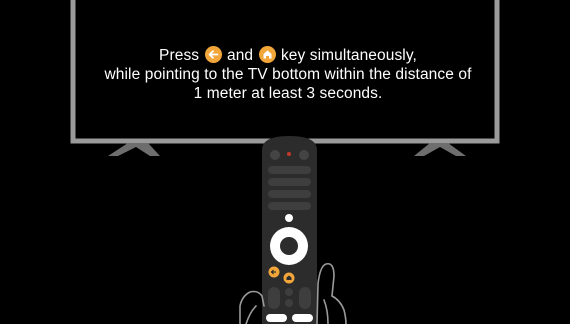 The height and width of the screenshot is (324, 570). I want to click on back-arrow-icon, so click(213, 54).